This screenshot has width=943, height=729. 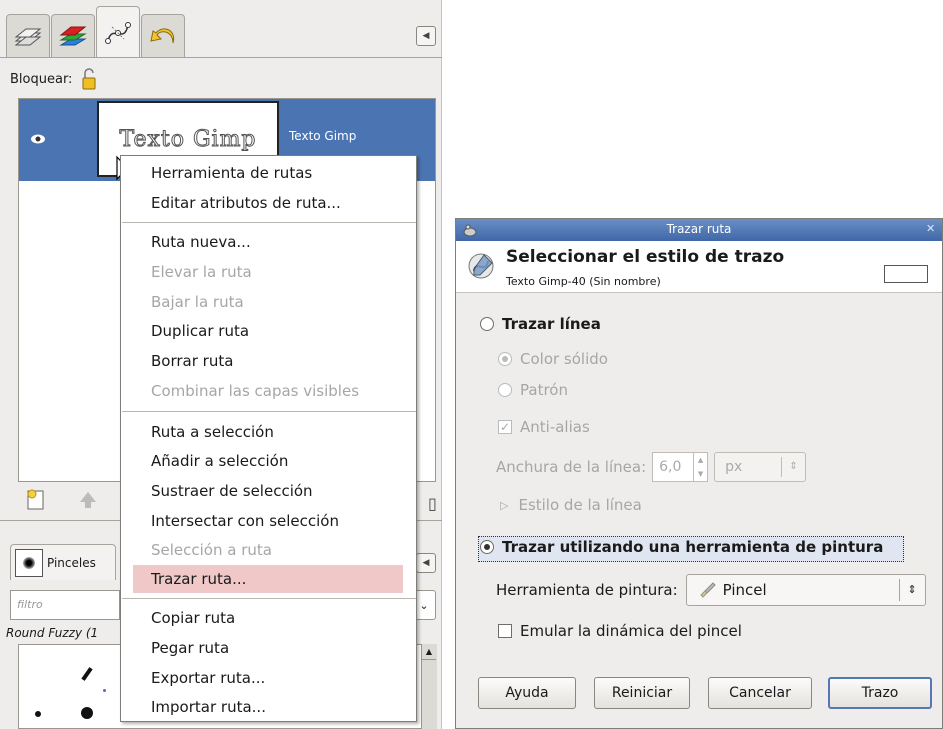 I want to click on menu-item-path-to-selection: Ruta a selección, so click(x=268, y=432).